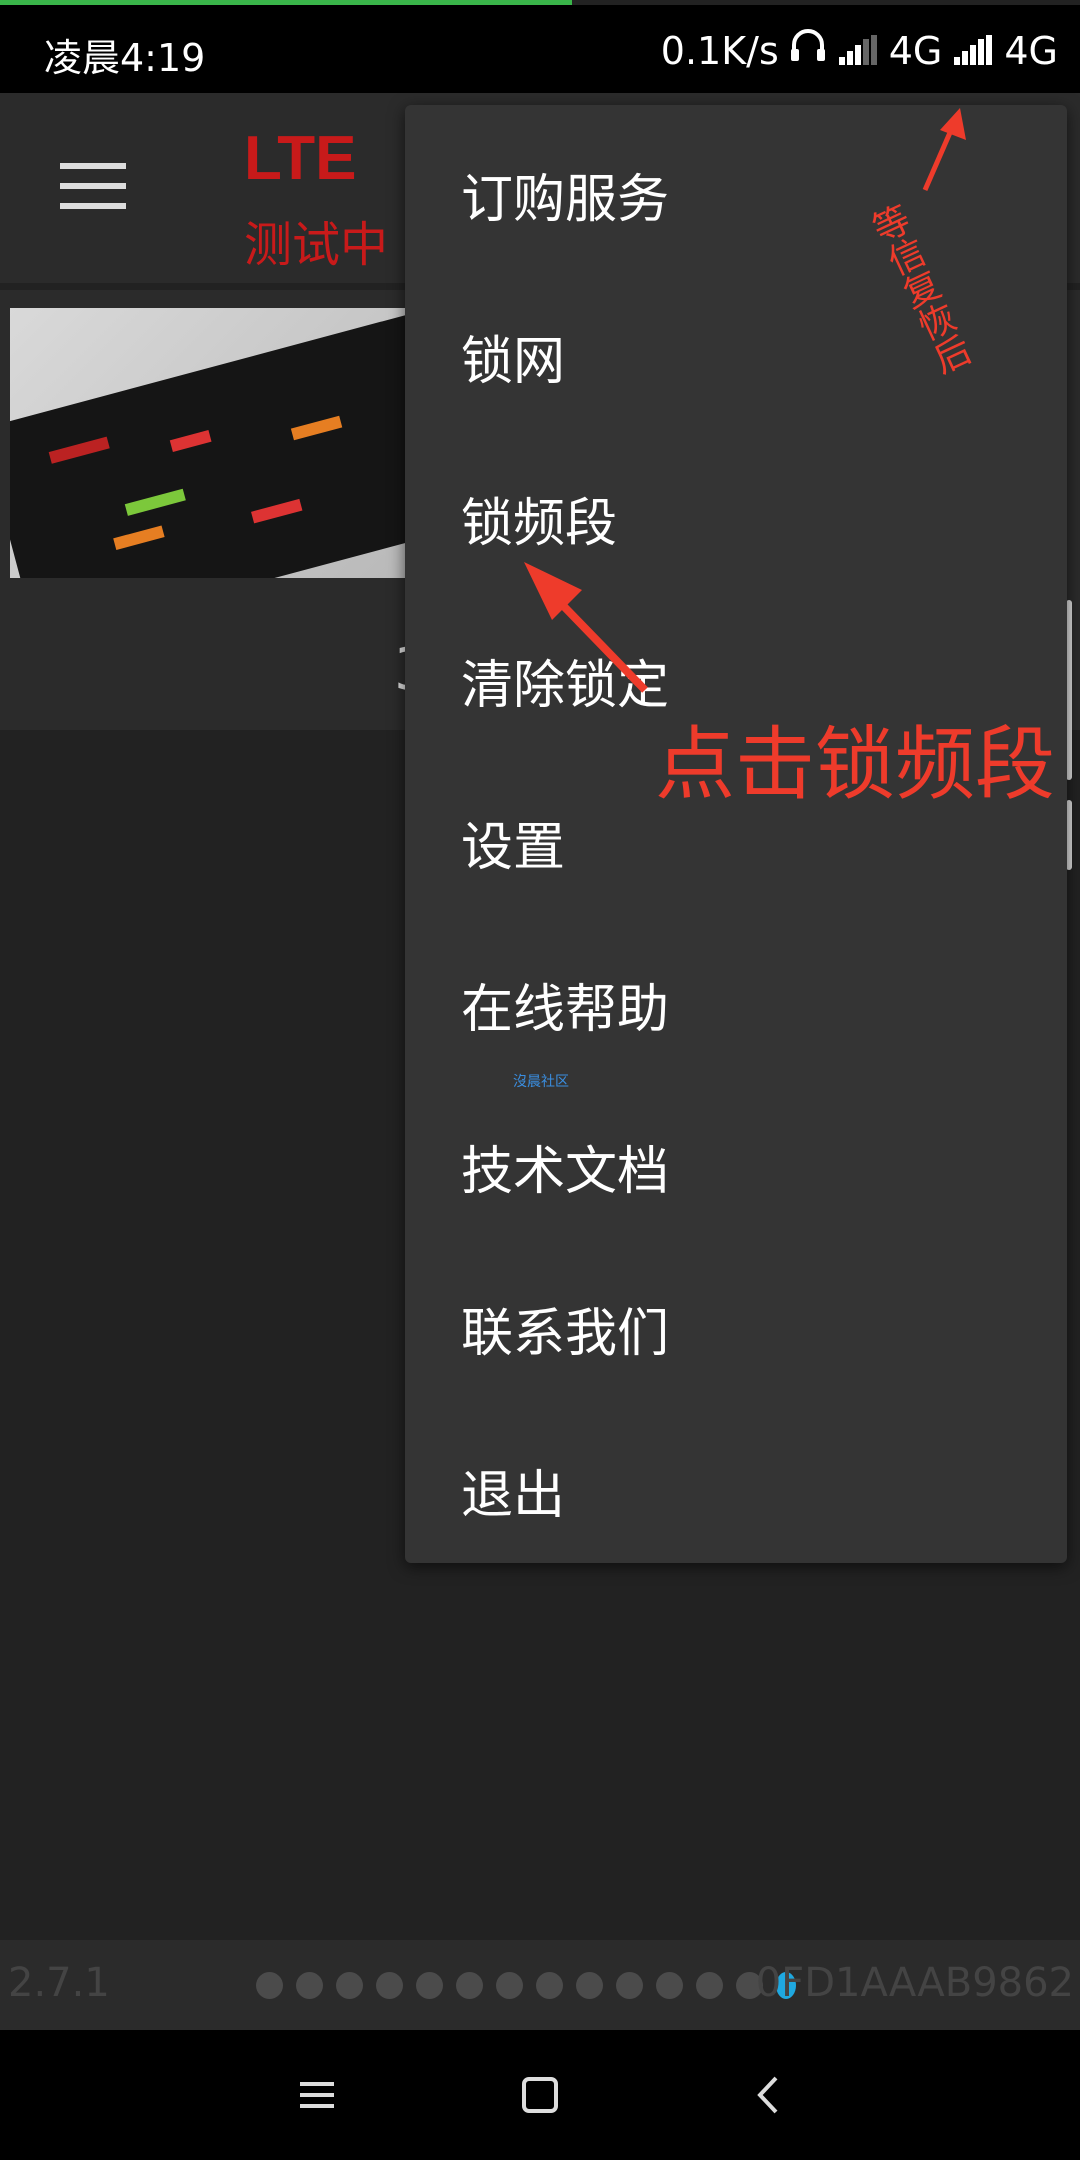 The height and width of the screenshot is (2160, 1080). I want to click on home-nav-icon, so click(540, 2095).